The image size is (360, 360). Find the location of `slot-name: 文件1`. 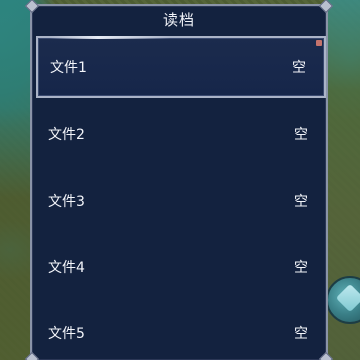

slot-name: 文件1 is located at coordinates (68, 68).